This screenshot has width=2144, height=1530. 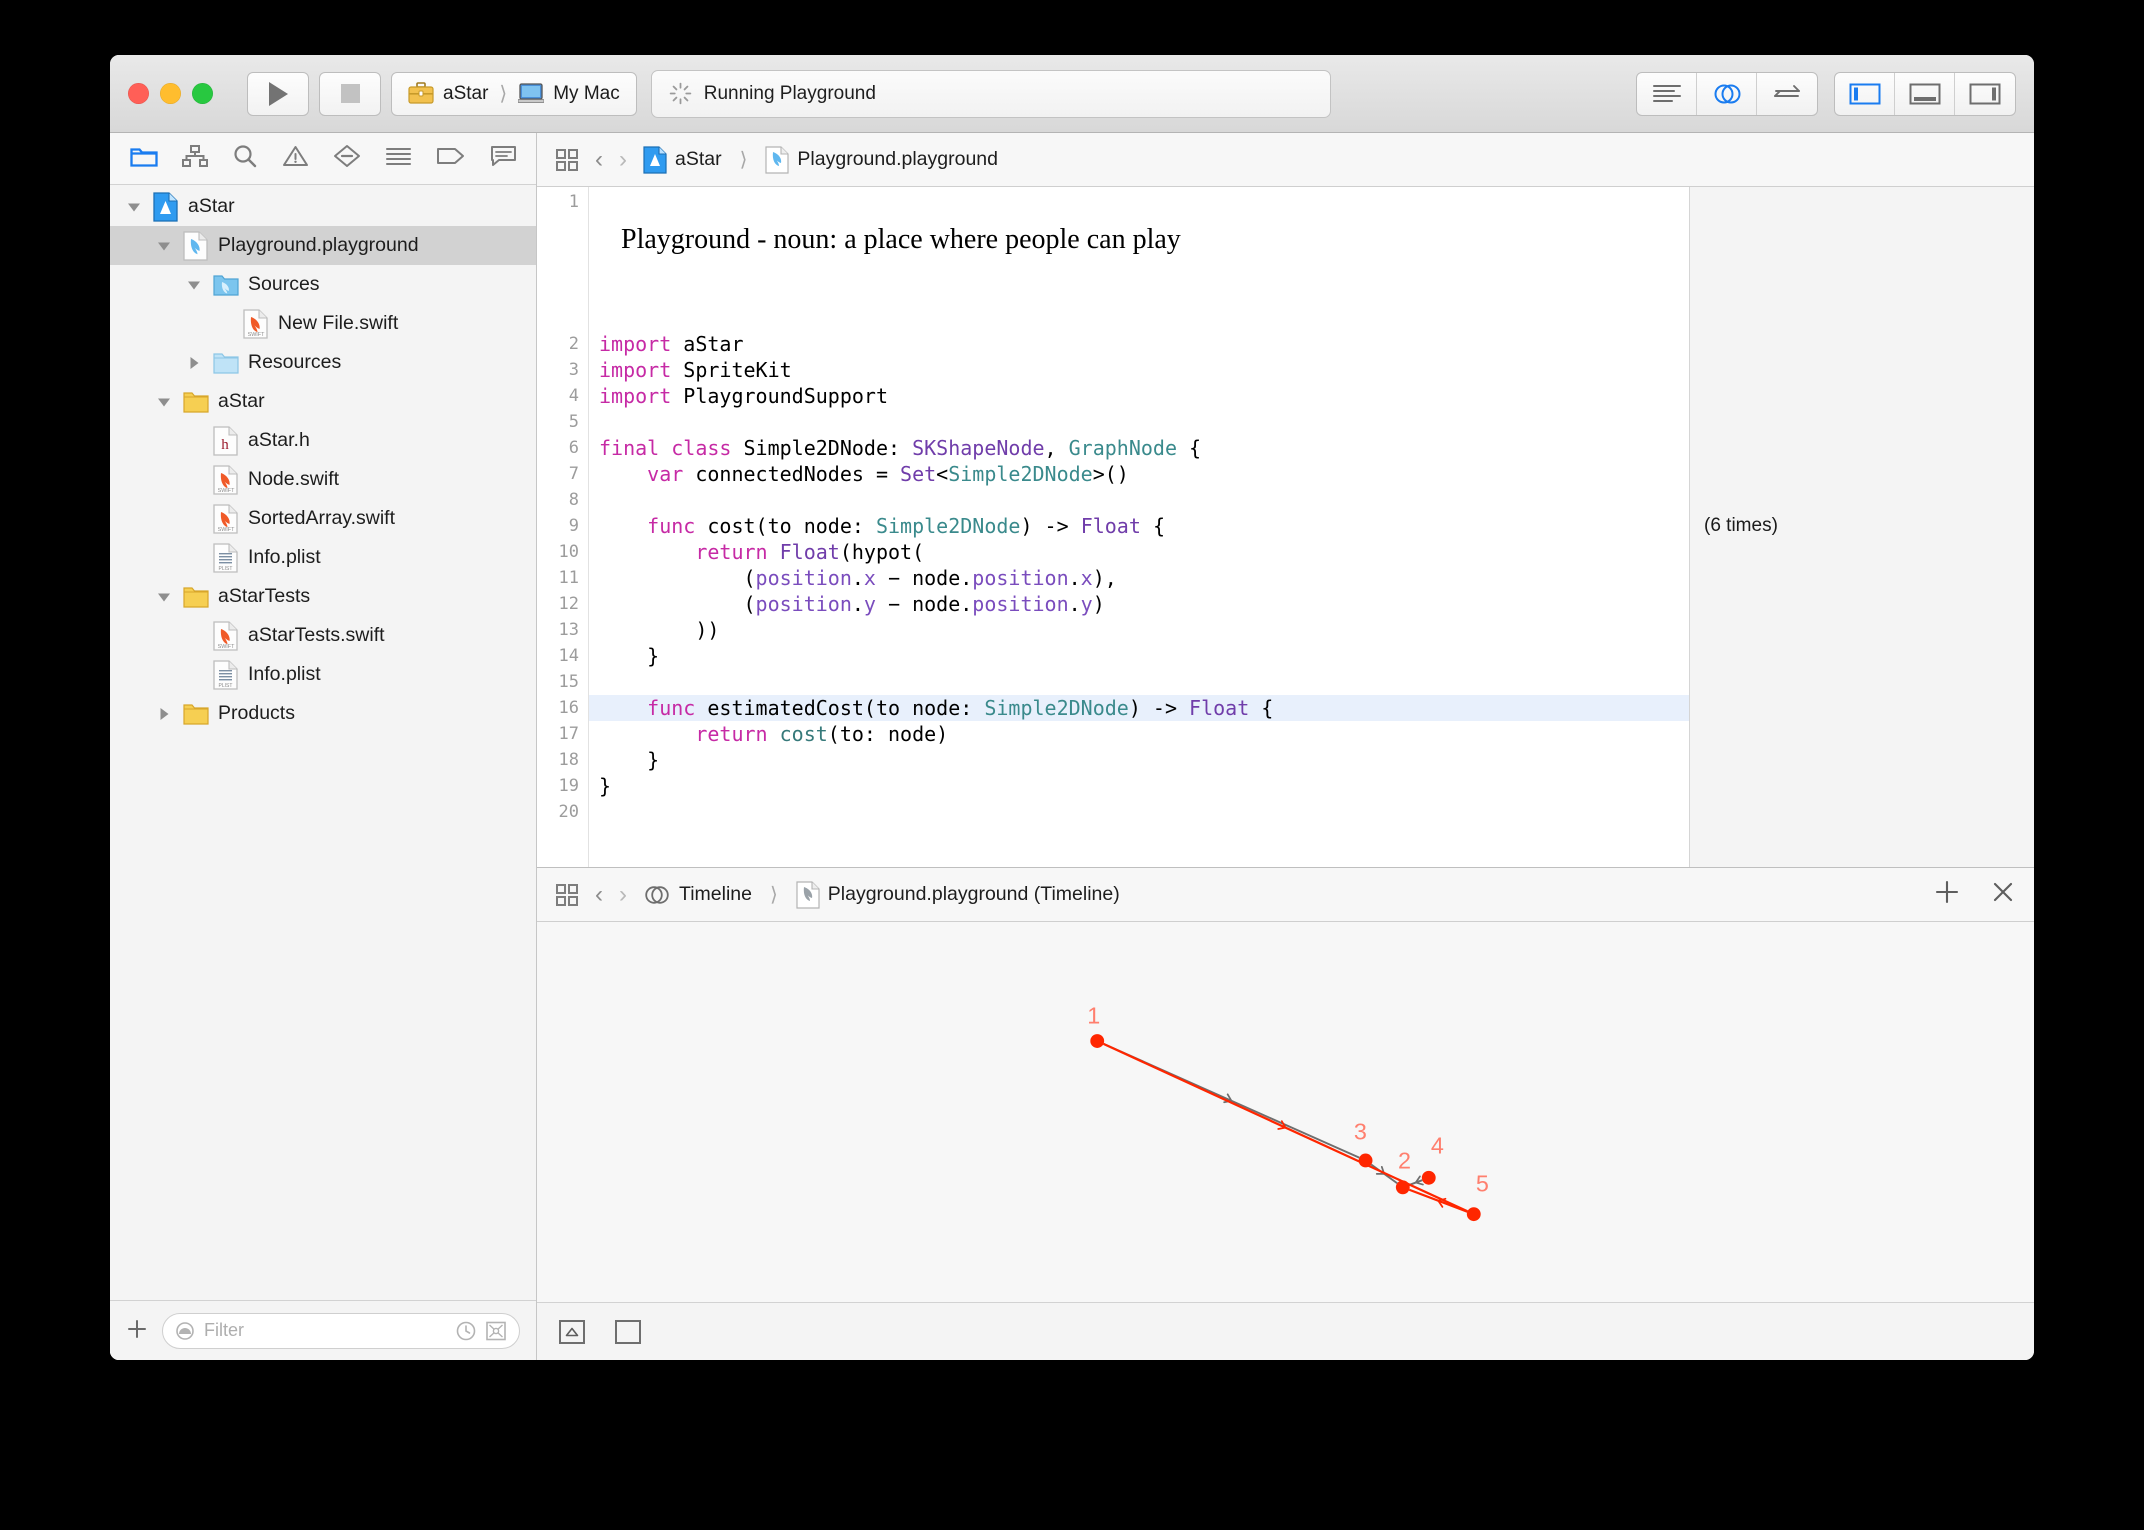 I want to click on debug-area-toggle-button, so click(x=1925, y=93).